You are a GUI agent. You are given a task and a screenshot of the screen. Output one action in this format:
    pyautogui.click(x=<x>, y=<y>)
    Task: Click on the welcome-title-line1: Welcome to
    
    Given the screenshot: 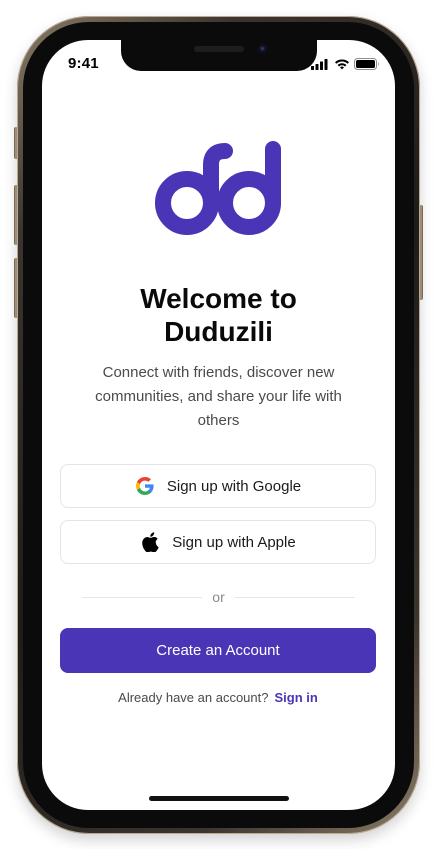 What is the action you would take?
    pyautogui.click(x=218, y=298)
    